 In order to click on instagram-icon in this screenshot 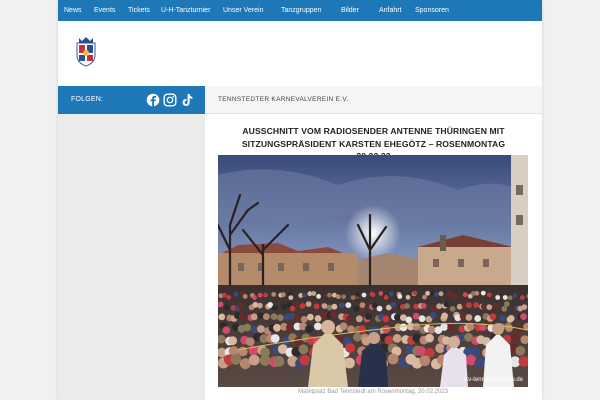, I will do `click(170, 100)`.